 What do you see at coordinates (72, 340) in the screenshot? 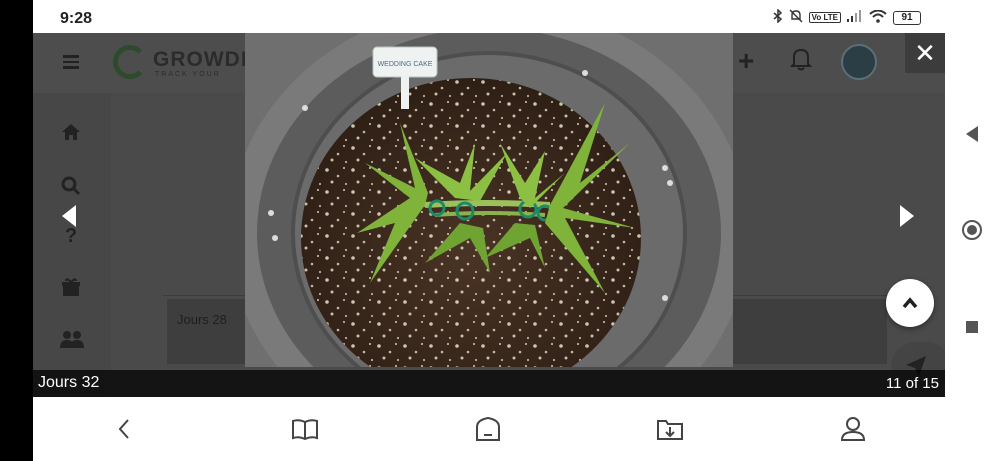
I see `users-icon` at bounding box center [72, 340].